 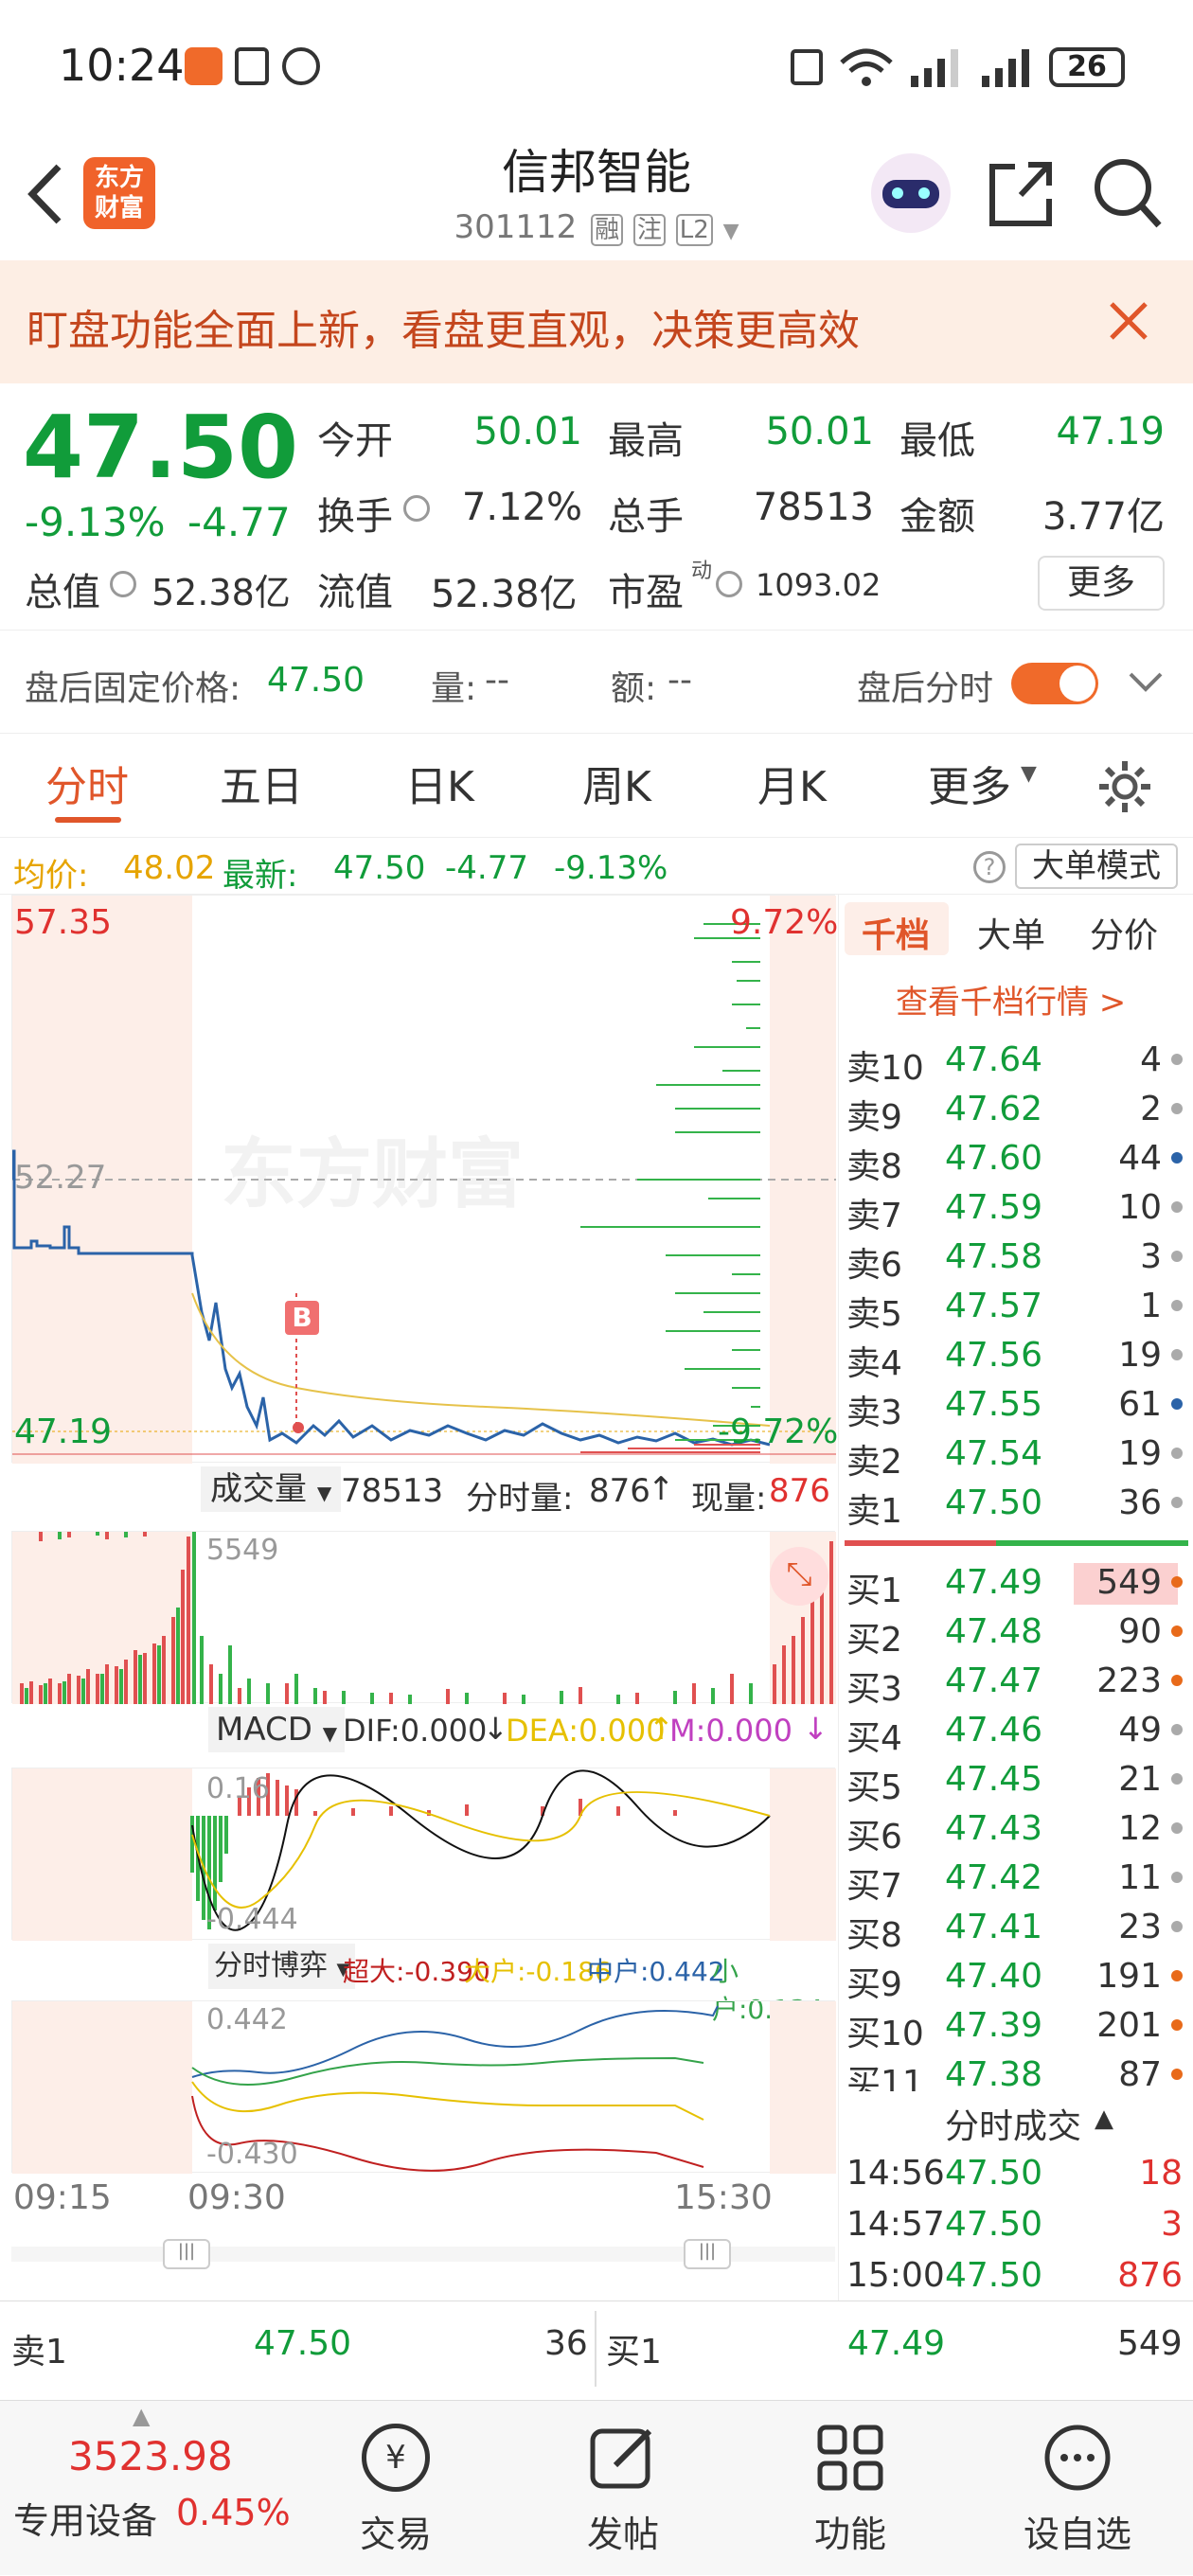 I want to click on ask-label: 卖4, so click(x=874, y=1363).